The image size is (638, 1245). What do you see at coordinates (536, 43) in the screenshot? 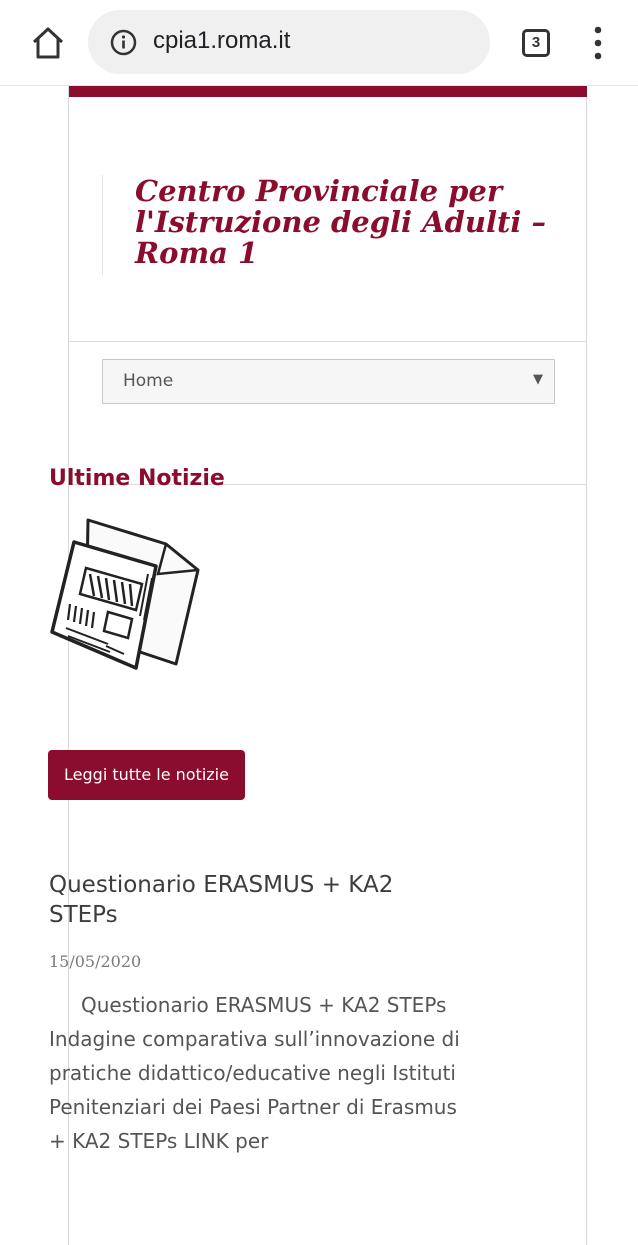
I see `tab-switcher-button: 3` at bounding box center [536, 43].